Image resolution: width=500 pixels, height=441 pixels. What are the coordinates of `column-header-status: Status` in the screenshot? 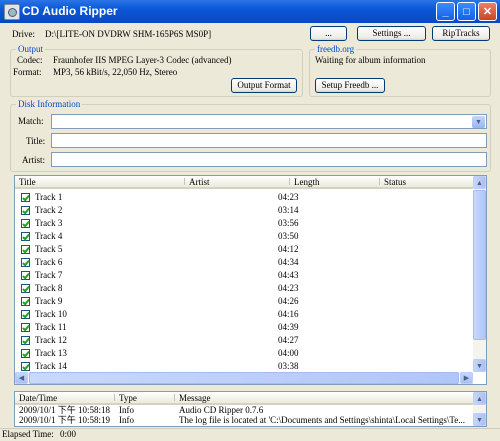 It's located at (427, 182).